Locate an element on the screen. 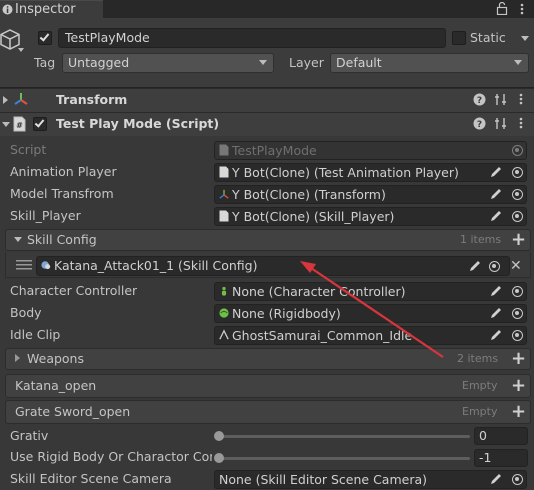  csharp-script-icon: # is located at coordinates (19, 124).